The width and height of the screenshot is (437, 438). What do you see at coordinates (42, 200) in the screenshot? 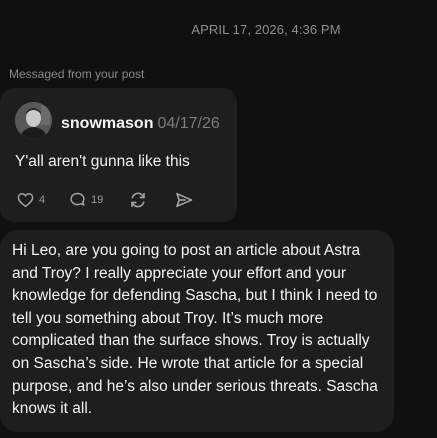
I see `like-count: 4` at bounding box center [42, 200].